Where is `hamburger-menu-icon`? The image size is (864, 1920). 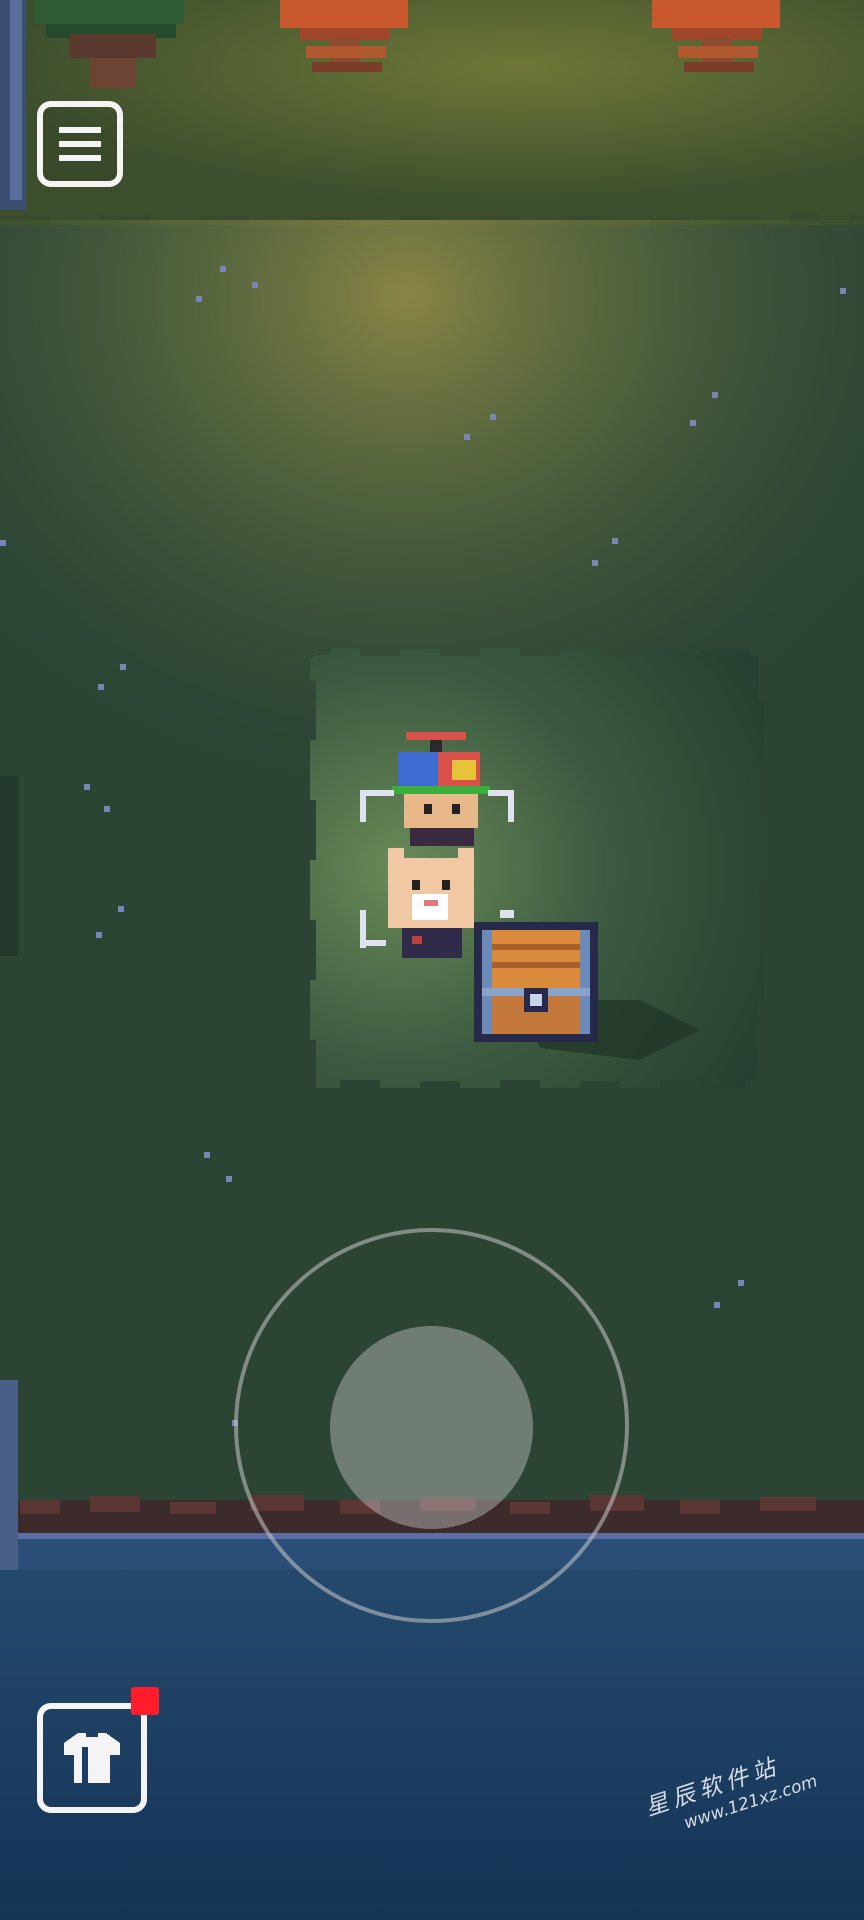
hamburger-menu-icon is located at coordinates (80, 144).